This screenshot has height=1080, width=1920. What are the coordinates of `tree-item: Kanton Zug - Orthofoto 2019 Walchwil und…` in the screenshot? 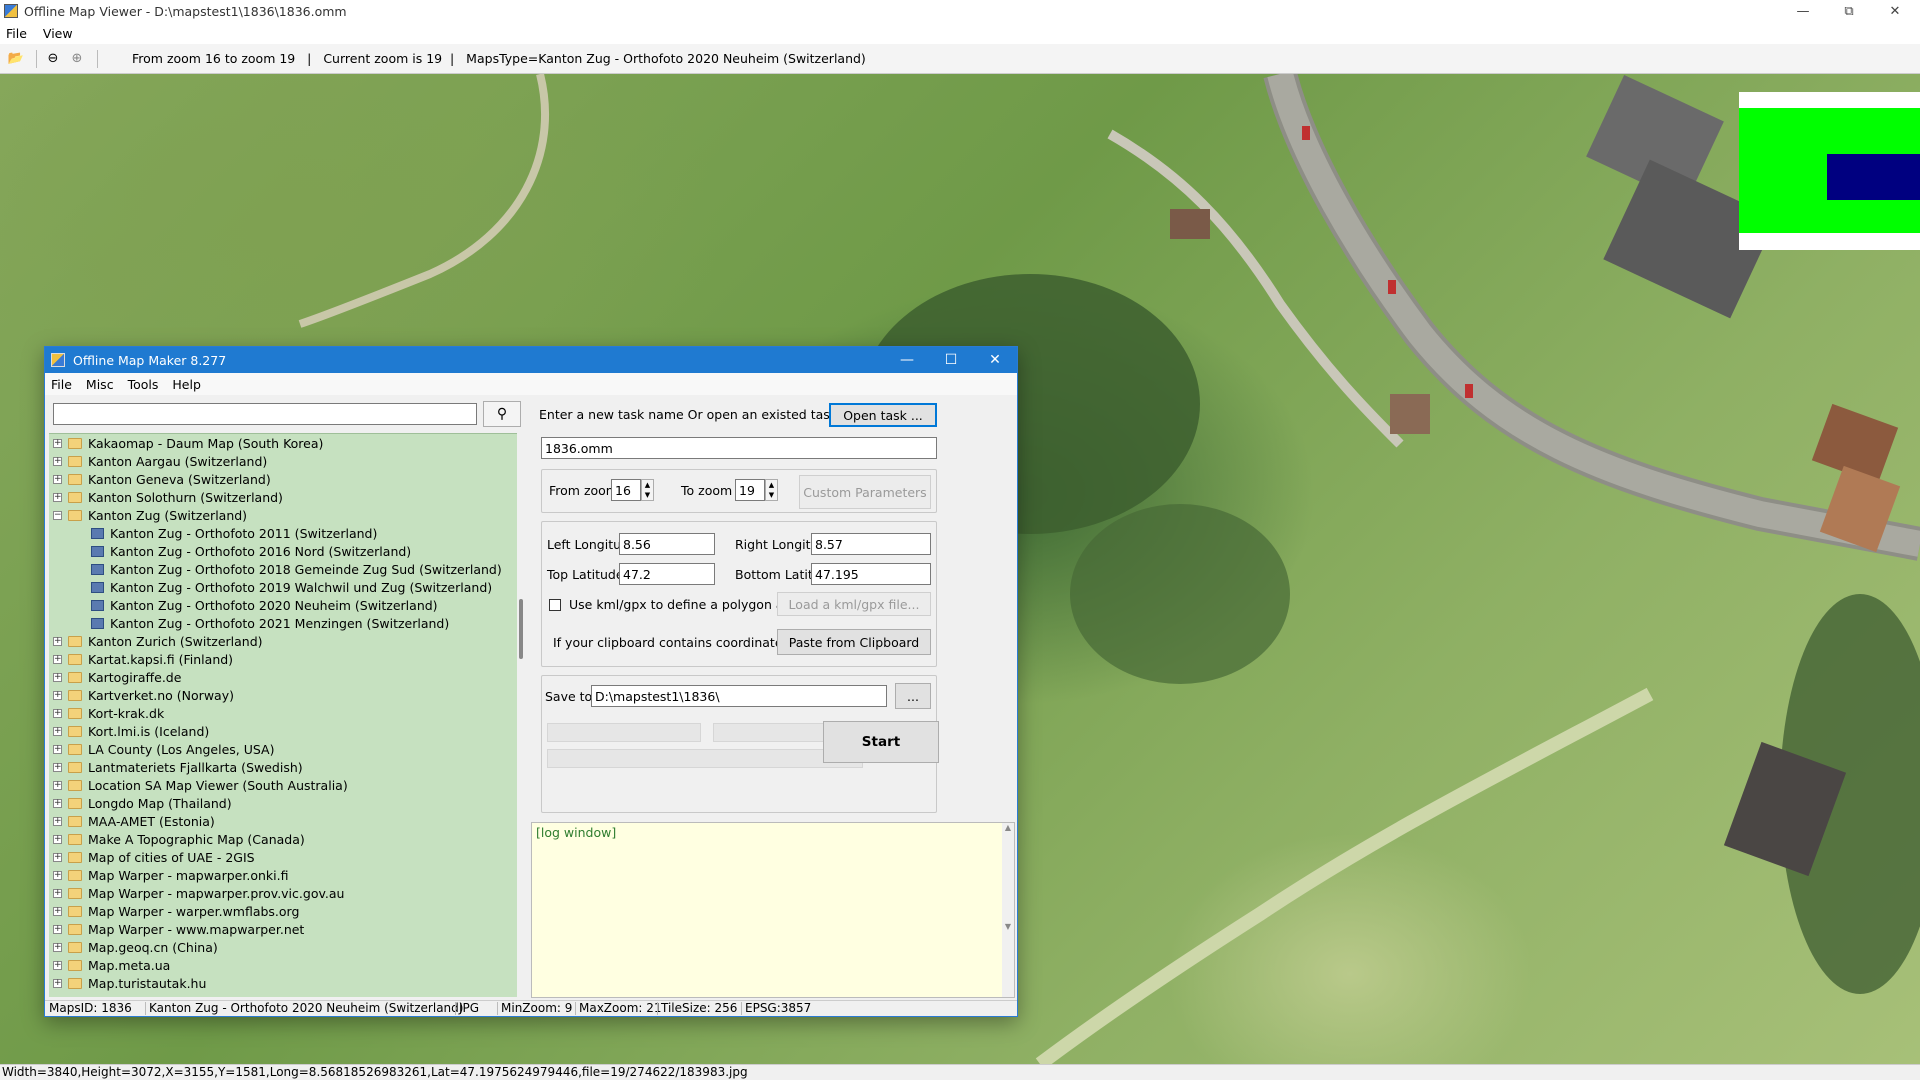 It's located at (283, 587).